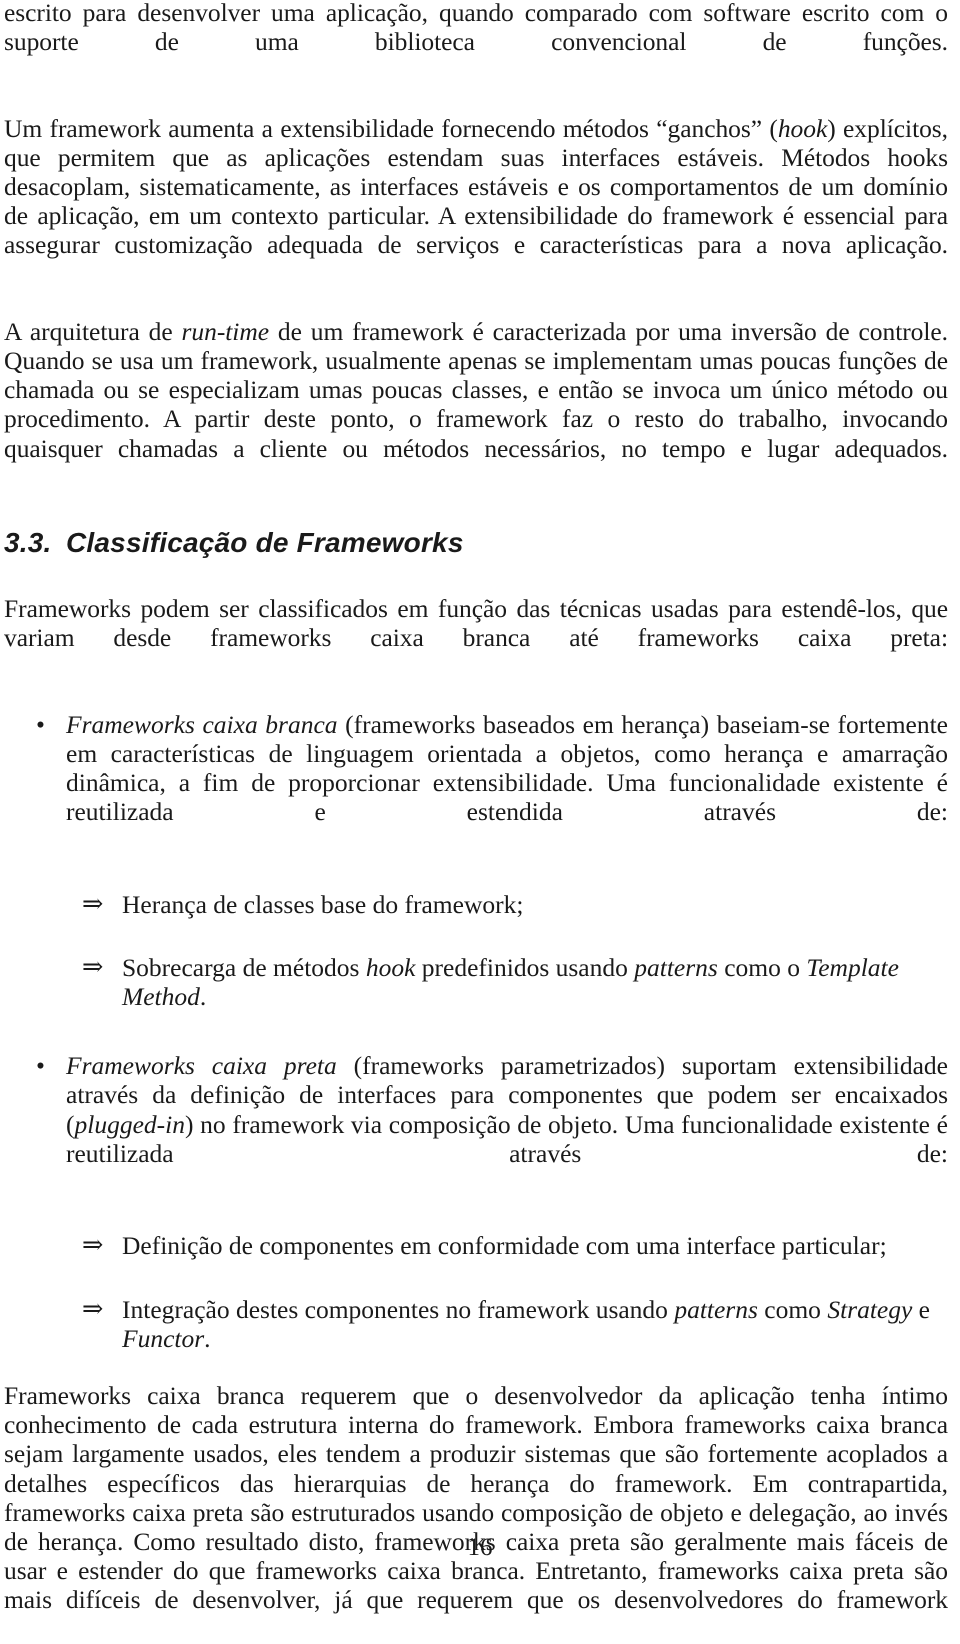 Image resolution: width=960 pixels, height=1644 pixels. I want to click on sub-hook-part-6: ., so click(203, 997).